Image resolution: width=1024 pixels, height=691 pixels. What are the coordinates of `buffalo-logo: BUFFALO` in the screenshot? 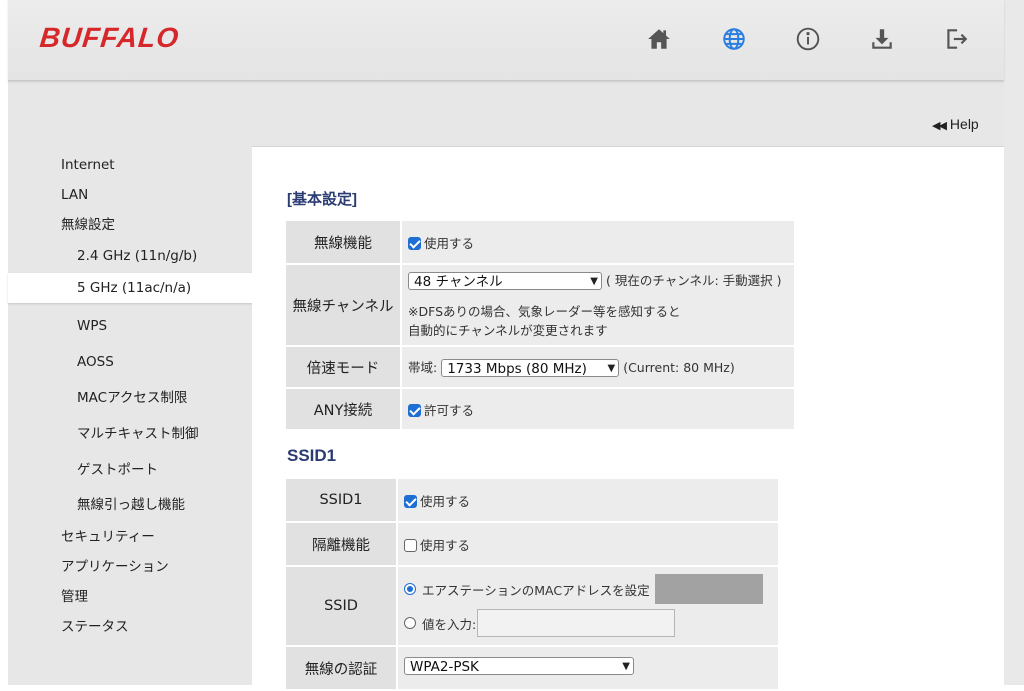 It's located at (109, 37).